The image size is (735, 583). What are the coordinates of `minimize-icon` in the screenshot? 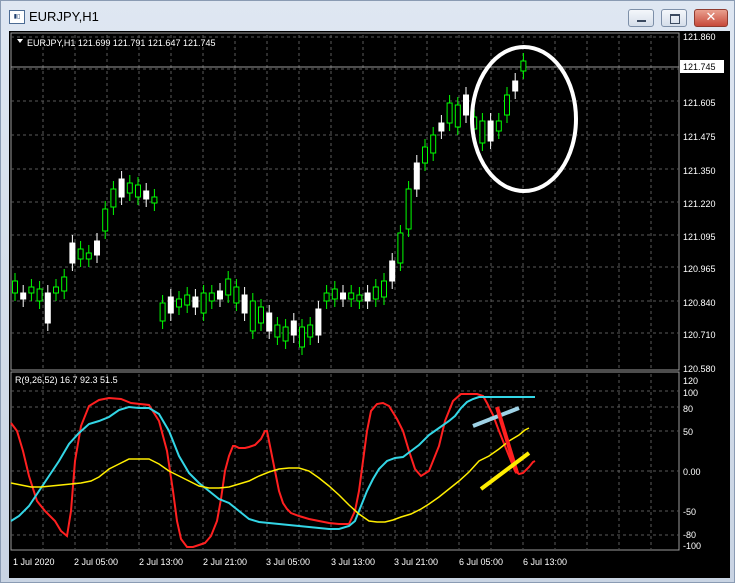 It's located at (641, 21).